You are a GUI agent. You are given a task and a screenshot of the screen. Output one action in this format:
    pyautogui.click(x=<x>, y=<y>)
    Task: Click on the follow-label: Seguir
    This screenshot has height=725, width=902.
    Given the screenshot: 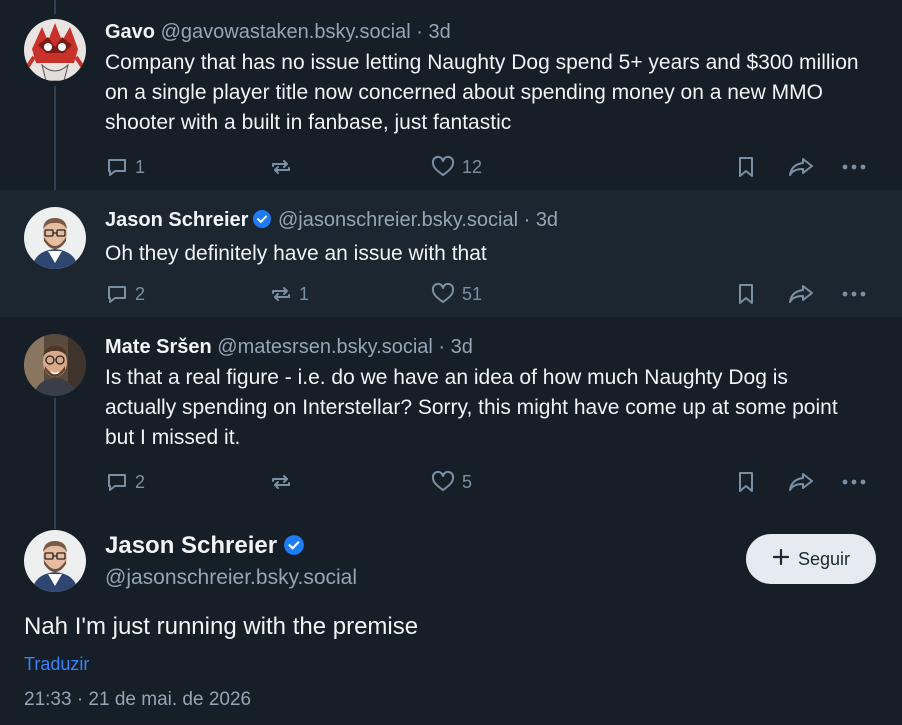 What is the action you would take?
    pyautogui.click(x=824, y=558)
    